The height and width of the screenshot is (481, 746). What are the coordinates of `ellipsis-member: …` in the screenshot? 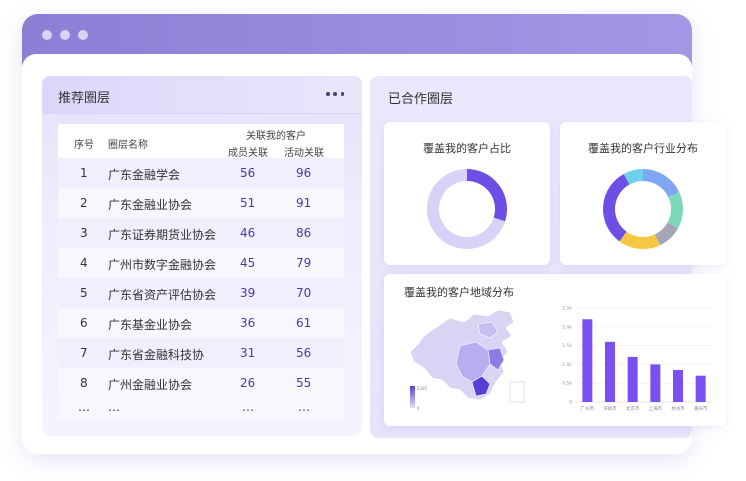 It's located at (248, 407).